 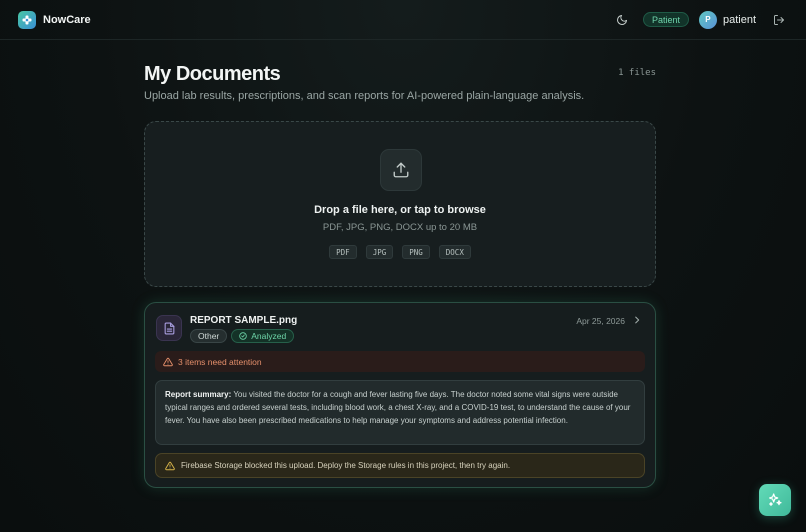 I want to click on username: patient, so click(x=739, y=20).